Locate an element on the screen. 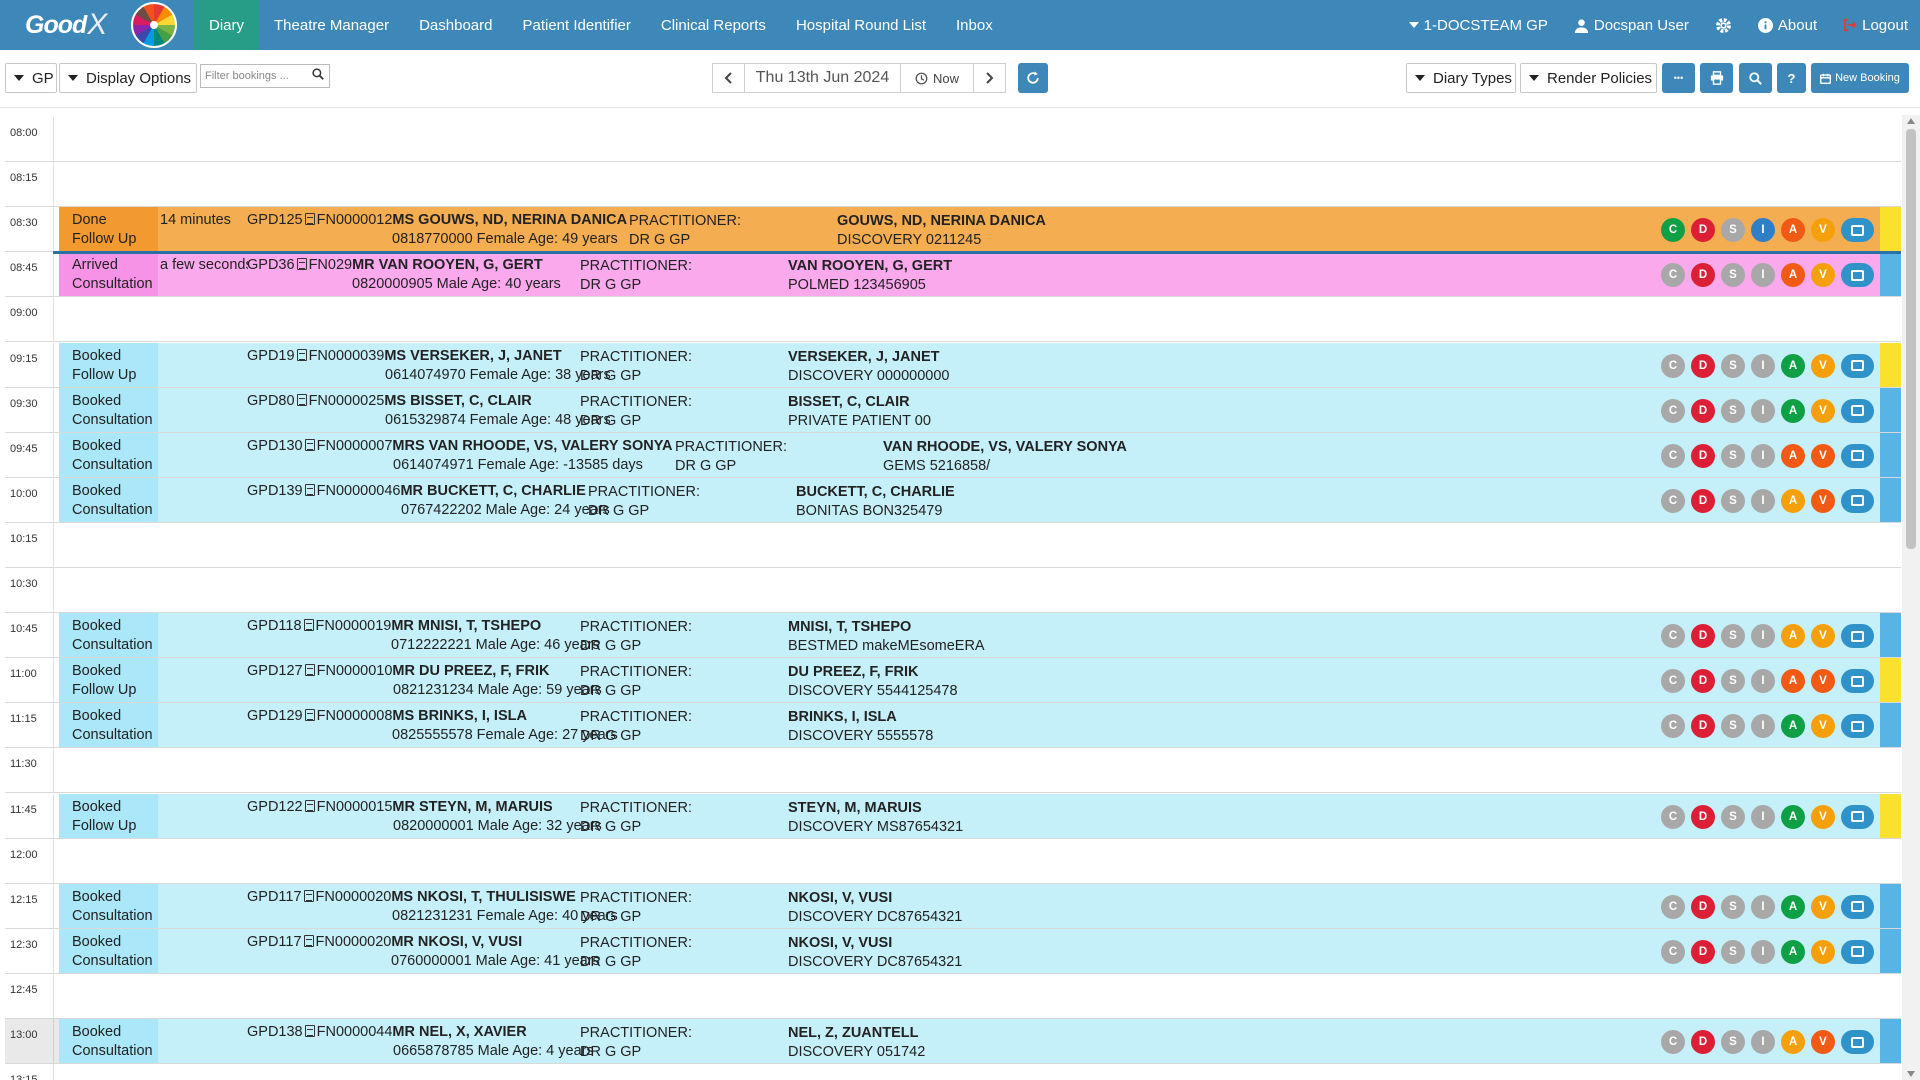 The image size is (1920, 1080). patient-name: MS BISSET, C, CLAIR is located at coordinates (457, 401).